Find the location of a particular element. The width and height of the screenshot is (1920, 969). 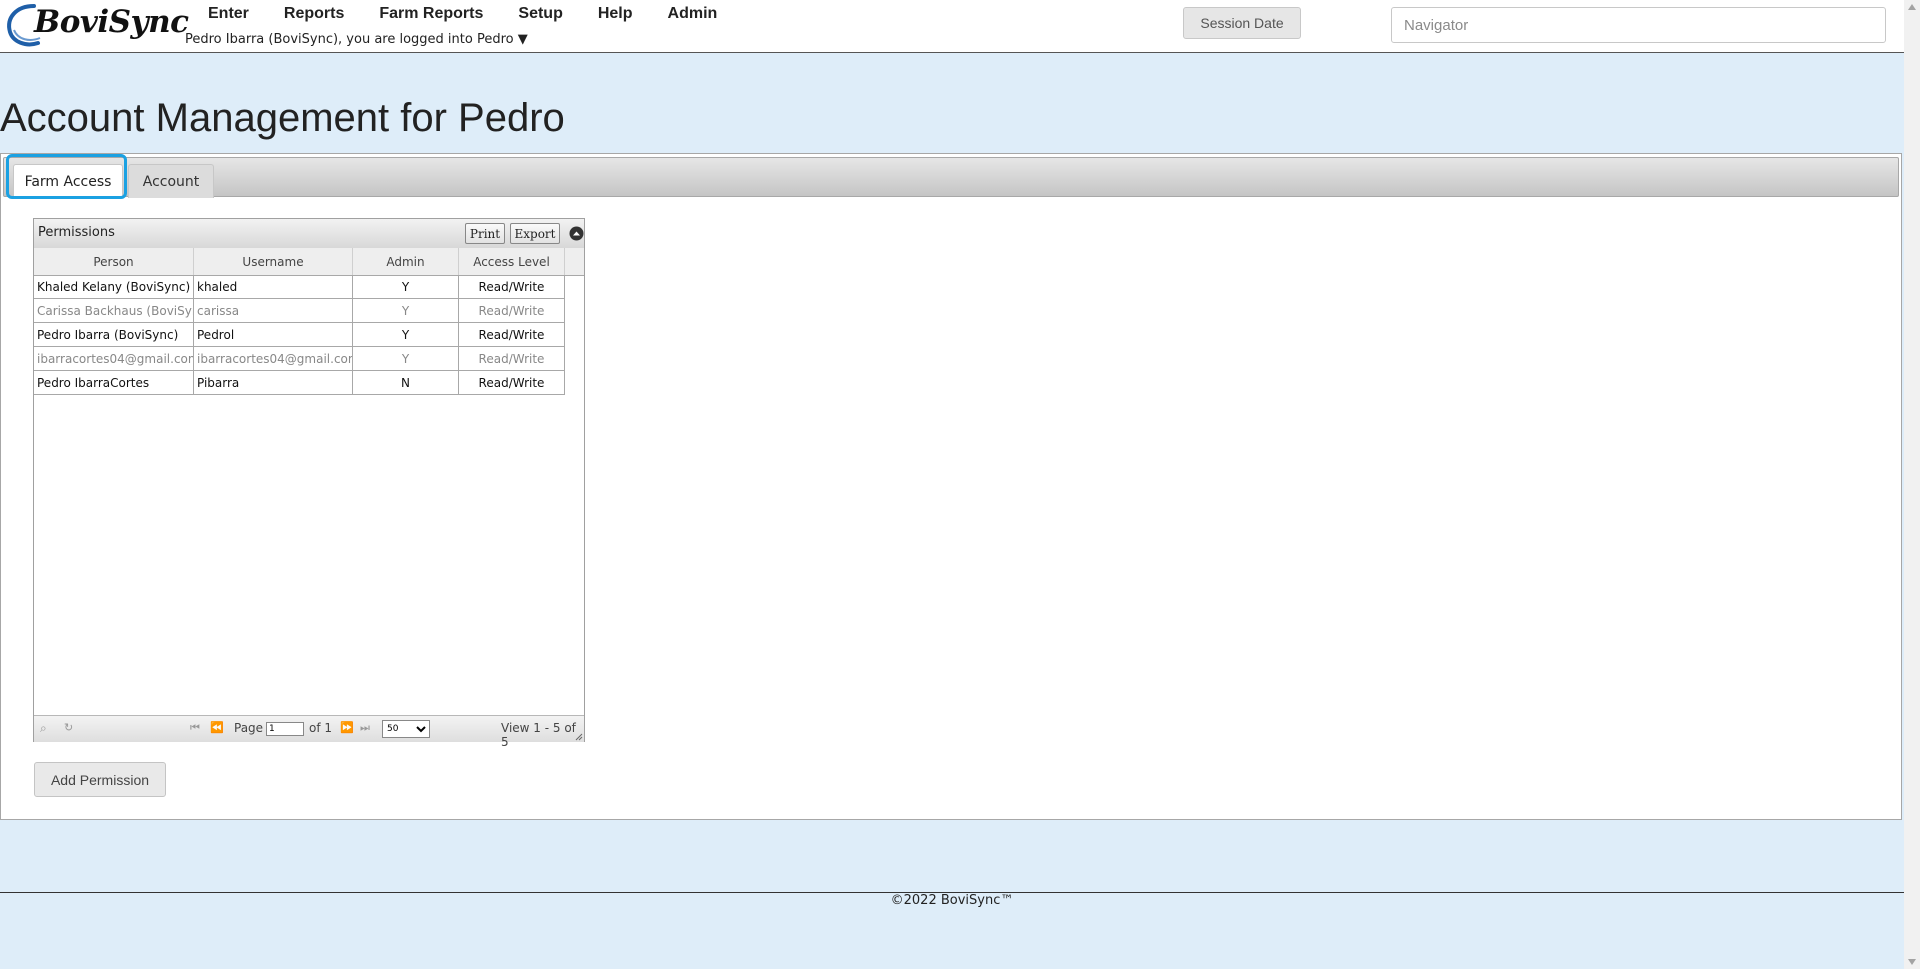

nav-farm-reports: Farm Reports is located at coordinates (431, 14).